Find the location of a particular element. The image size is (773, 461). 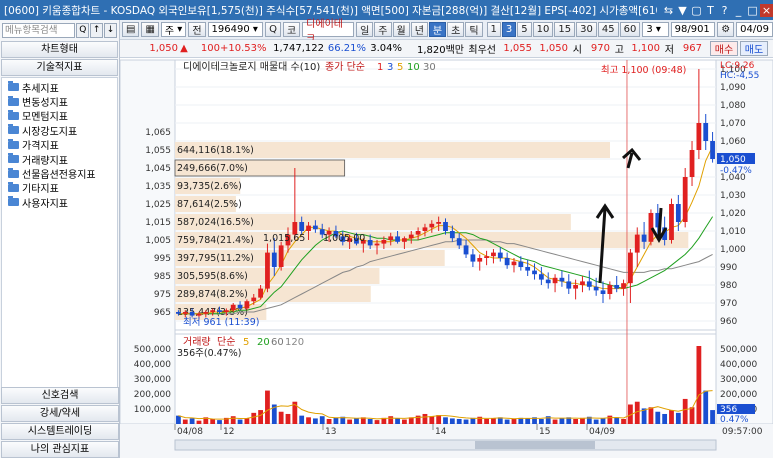

menu-search-input: 메뉴항목검색 is located at coordinates (39, 30).